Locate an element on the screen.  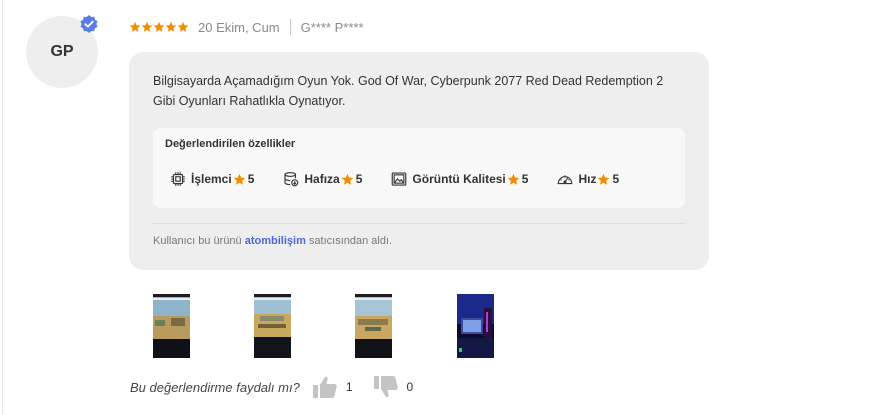
avatar-initials: GP is located at coordinates (62, 51).